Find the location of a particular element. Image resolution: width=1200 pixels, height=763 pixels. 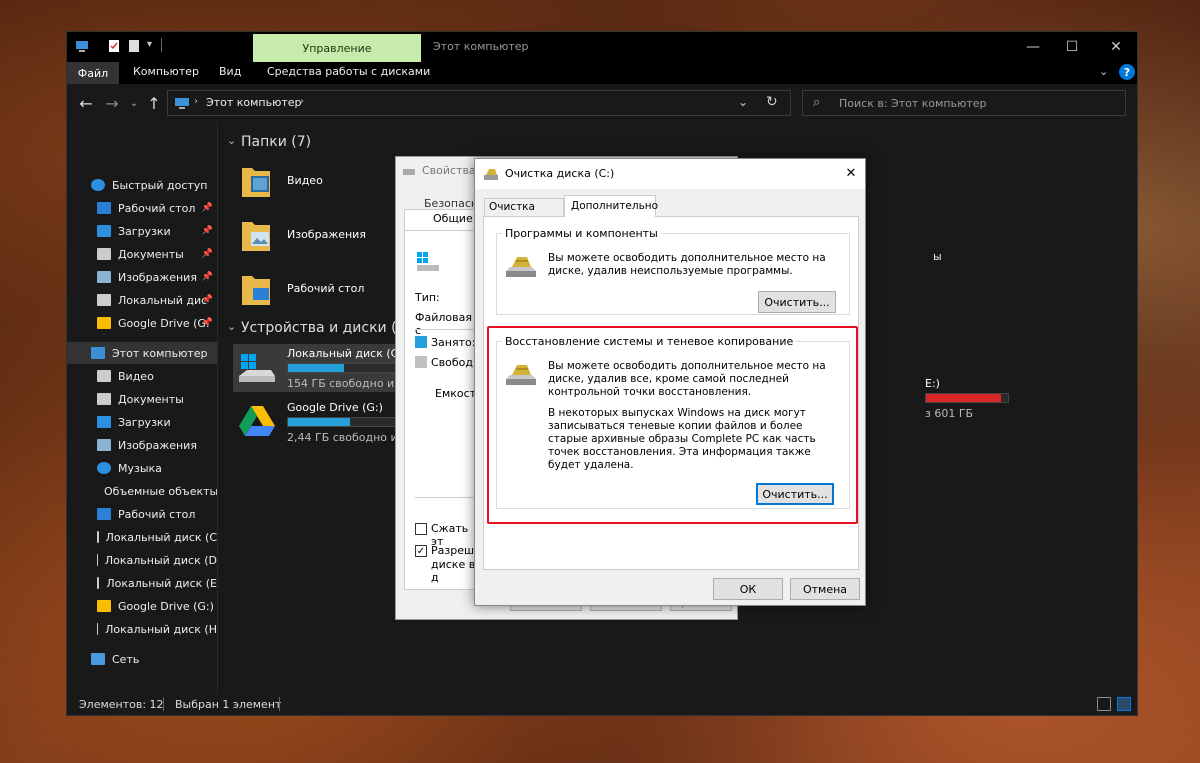

compress-checkbox is located at coordinates (421, 529).